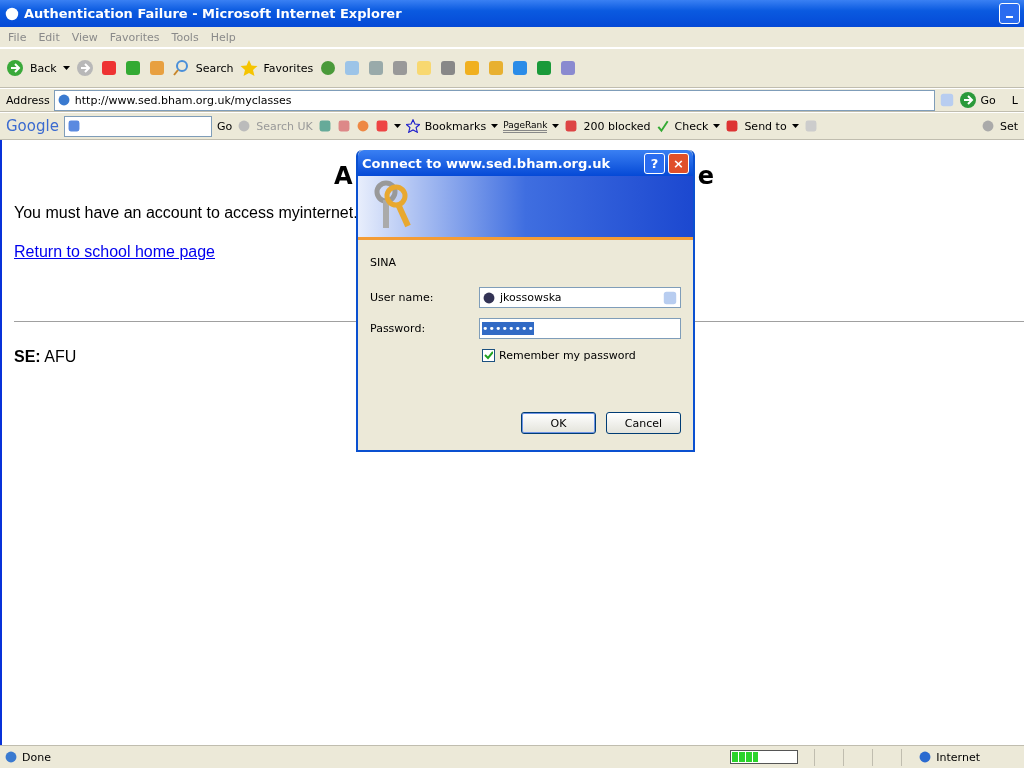 This screenshot has width=1024, height=768. What do you see at coordinates (488, 355) in the screenshot?
I see `remember-checkbox` at bounding box center [488, 355].